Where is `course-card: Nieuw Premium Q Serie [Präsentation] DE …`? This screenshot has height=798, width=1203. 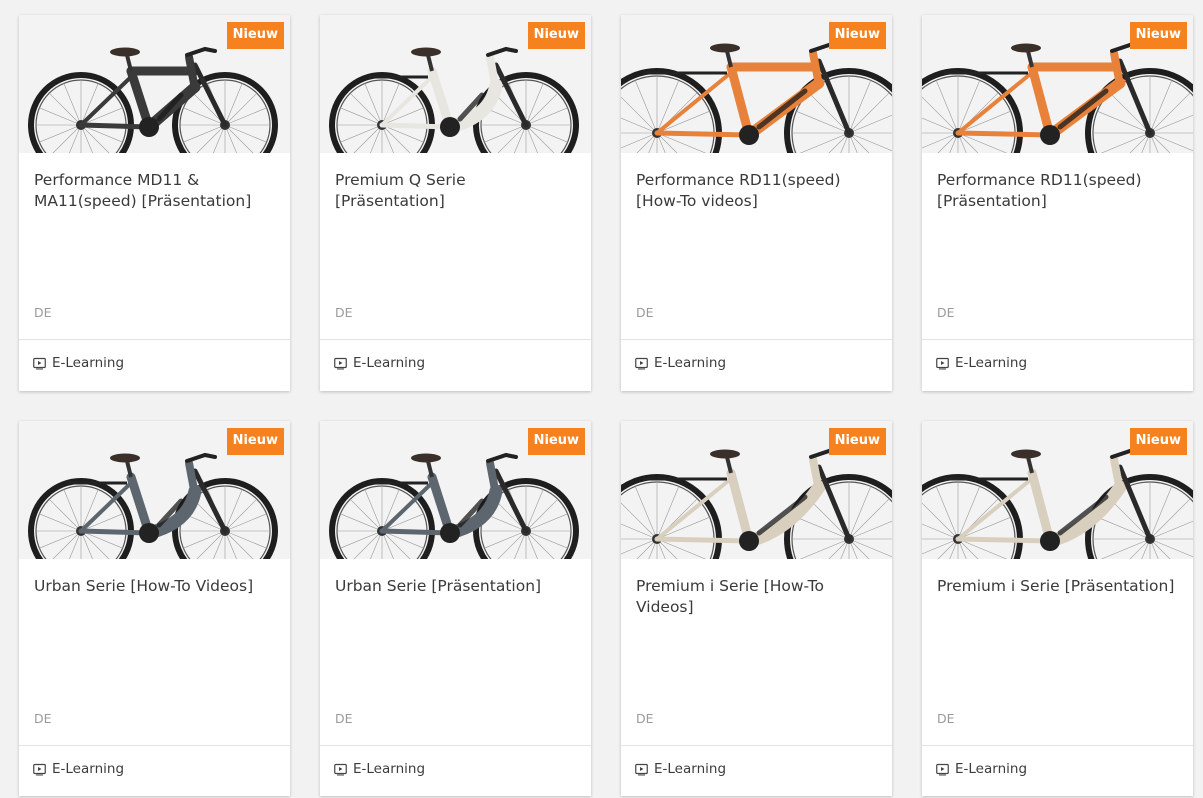 course-card: Nieuw Premium Q Serie [Präsentation] DE … is located at coordinates (455, 203).